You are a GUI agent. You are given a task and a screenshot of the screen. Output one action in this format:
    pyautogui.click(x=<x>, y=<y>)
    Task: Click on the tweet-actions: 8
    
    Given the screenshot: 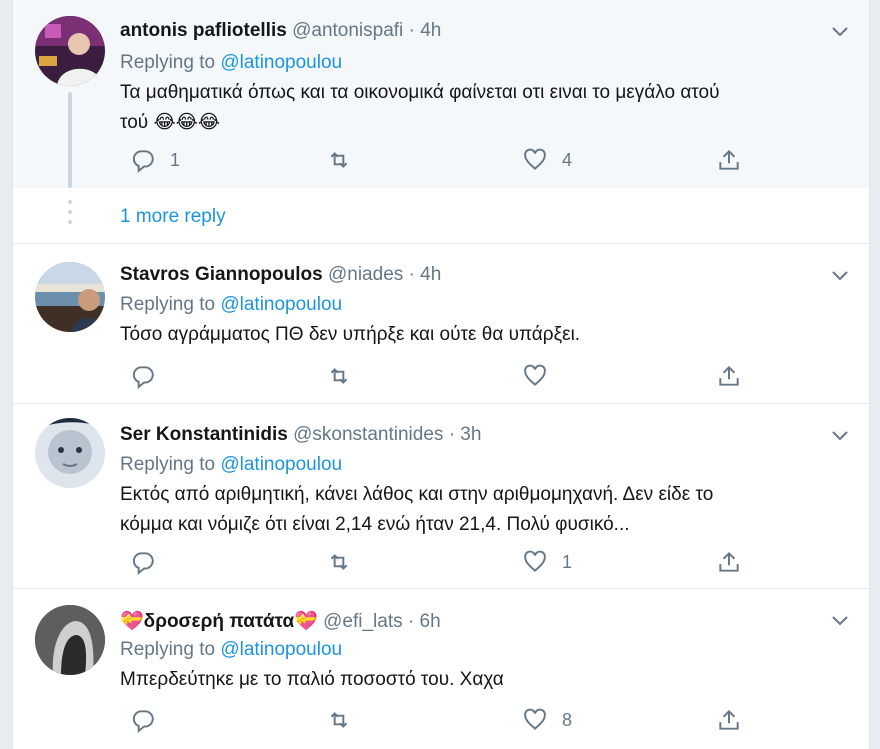 What is the action you would take?
    pyautogui.click(x=440, y=720)
    